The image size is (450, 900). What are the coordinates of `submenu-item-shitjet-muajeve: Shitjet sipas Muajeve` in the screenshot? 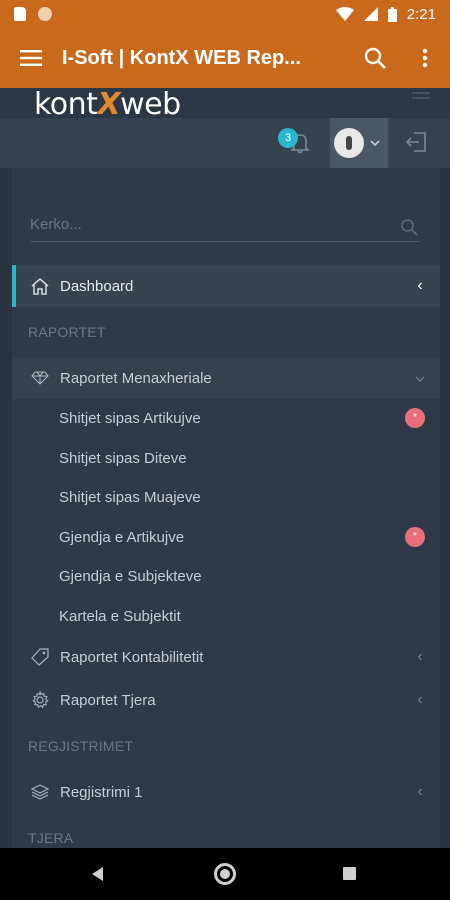 It's located at (130, 497).